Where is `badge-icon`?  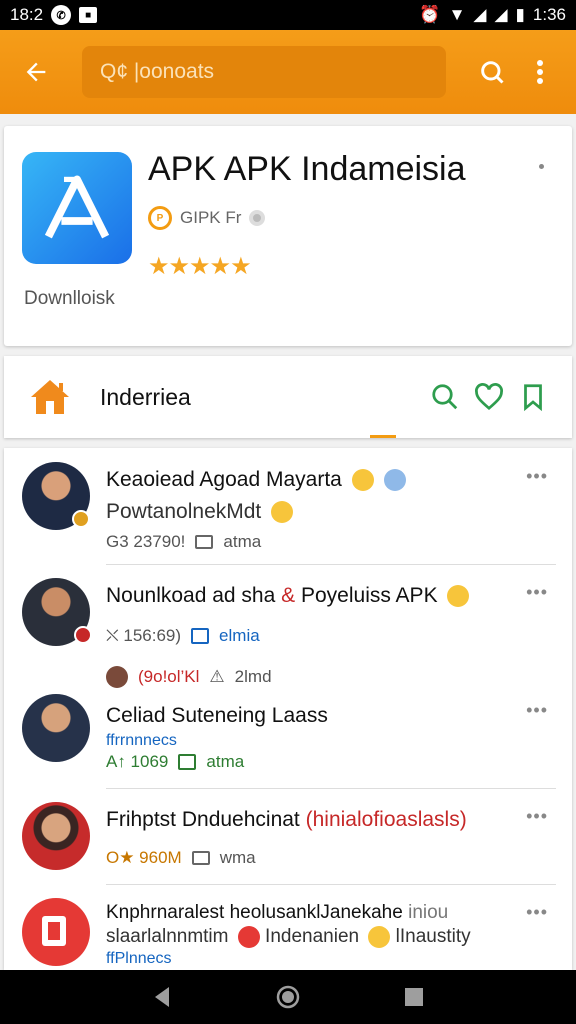
badge-icon is located at coordinates (83, 635).